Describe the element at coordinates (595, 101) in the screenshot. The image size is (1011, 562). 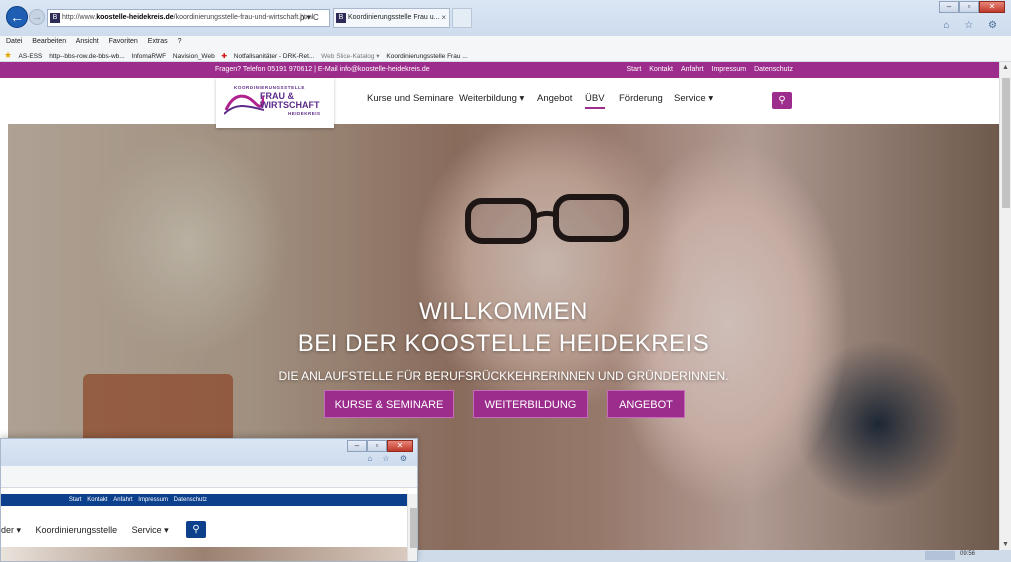
I see `nav-ubv: ÜBV` at that location.